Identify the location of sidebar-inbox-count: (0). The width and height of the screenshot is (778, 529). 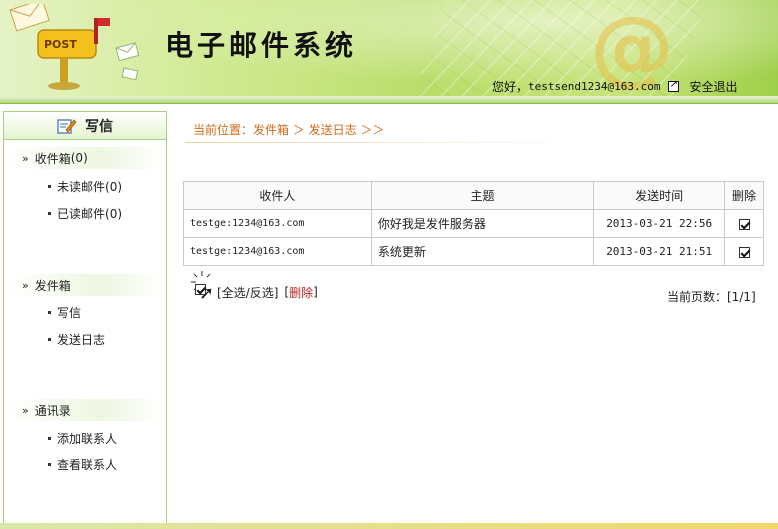
(79, 158).